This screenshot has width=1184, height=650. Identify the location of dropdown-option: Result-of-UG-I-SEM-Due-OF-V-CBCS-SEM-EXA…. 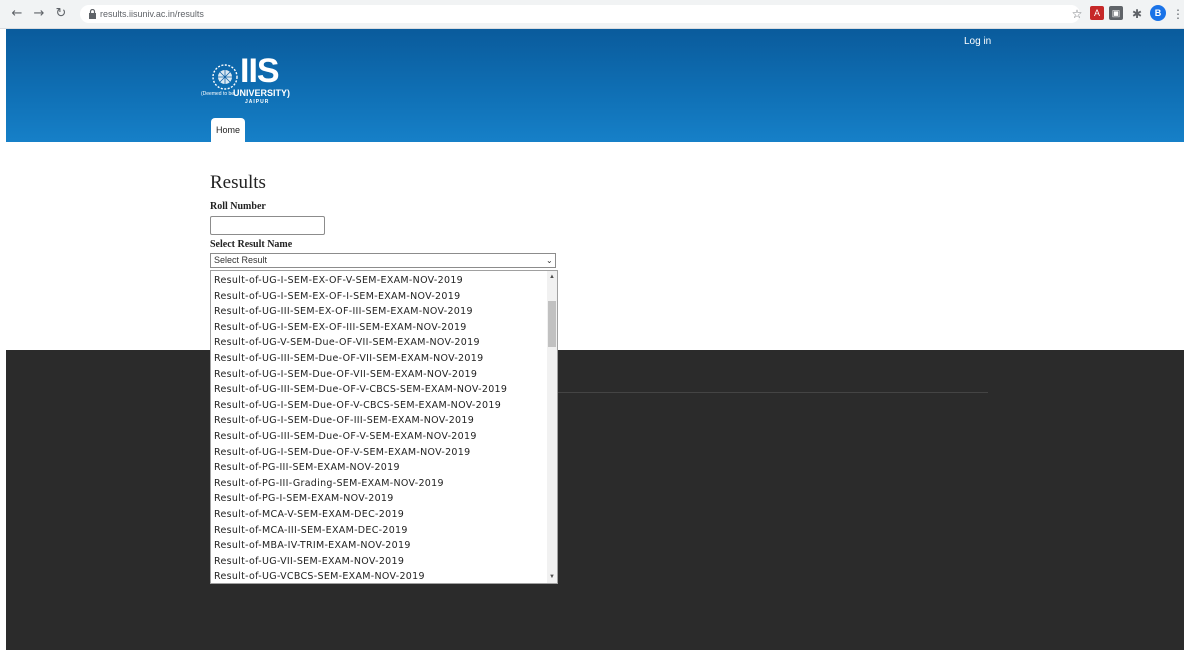
(357, 406).